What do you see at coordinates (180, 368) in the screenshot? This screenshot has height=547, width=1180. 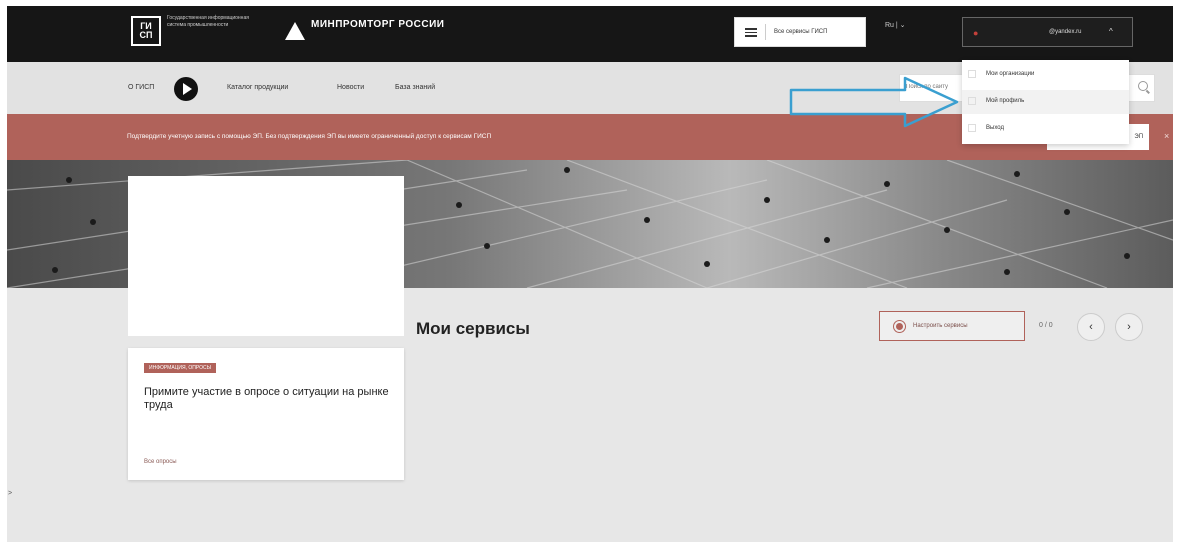 I see `news-tag: ИНФОРМАЦИЯ, ОПРОСЫ` at bounding box center [180, 368].